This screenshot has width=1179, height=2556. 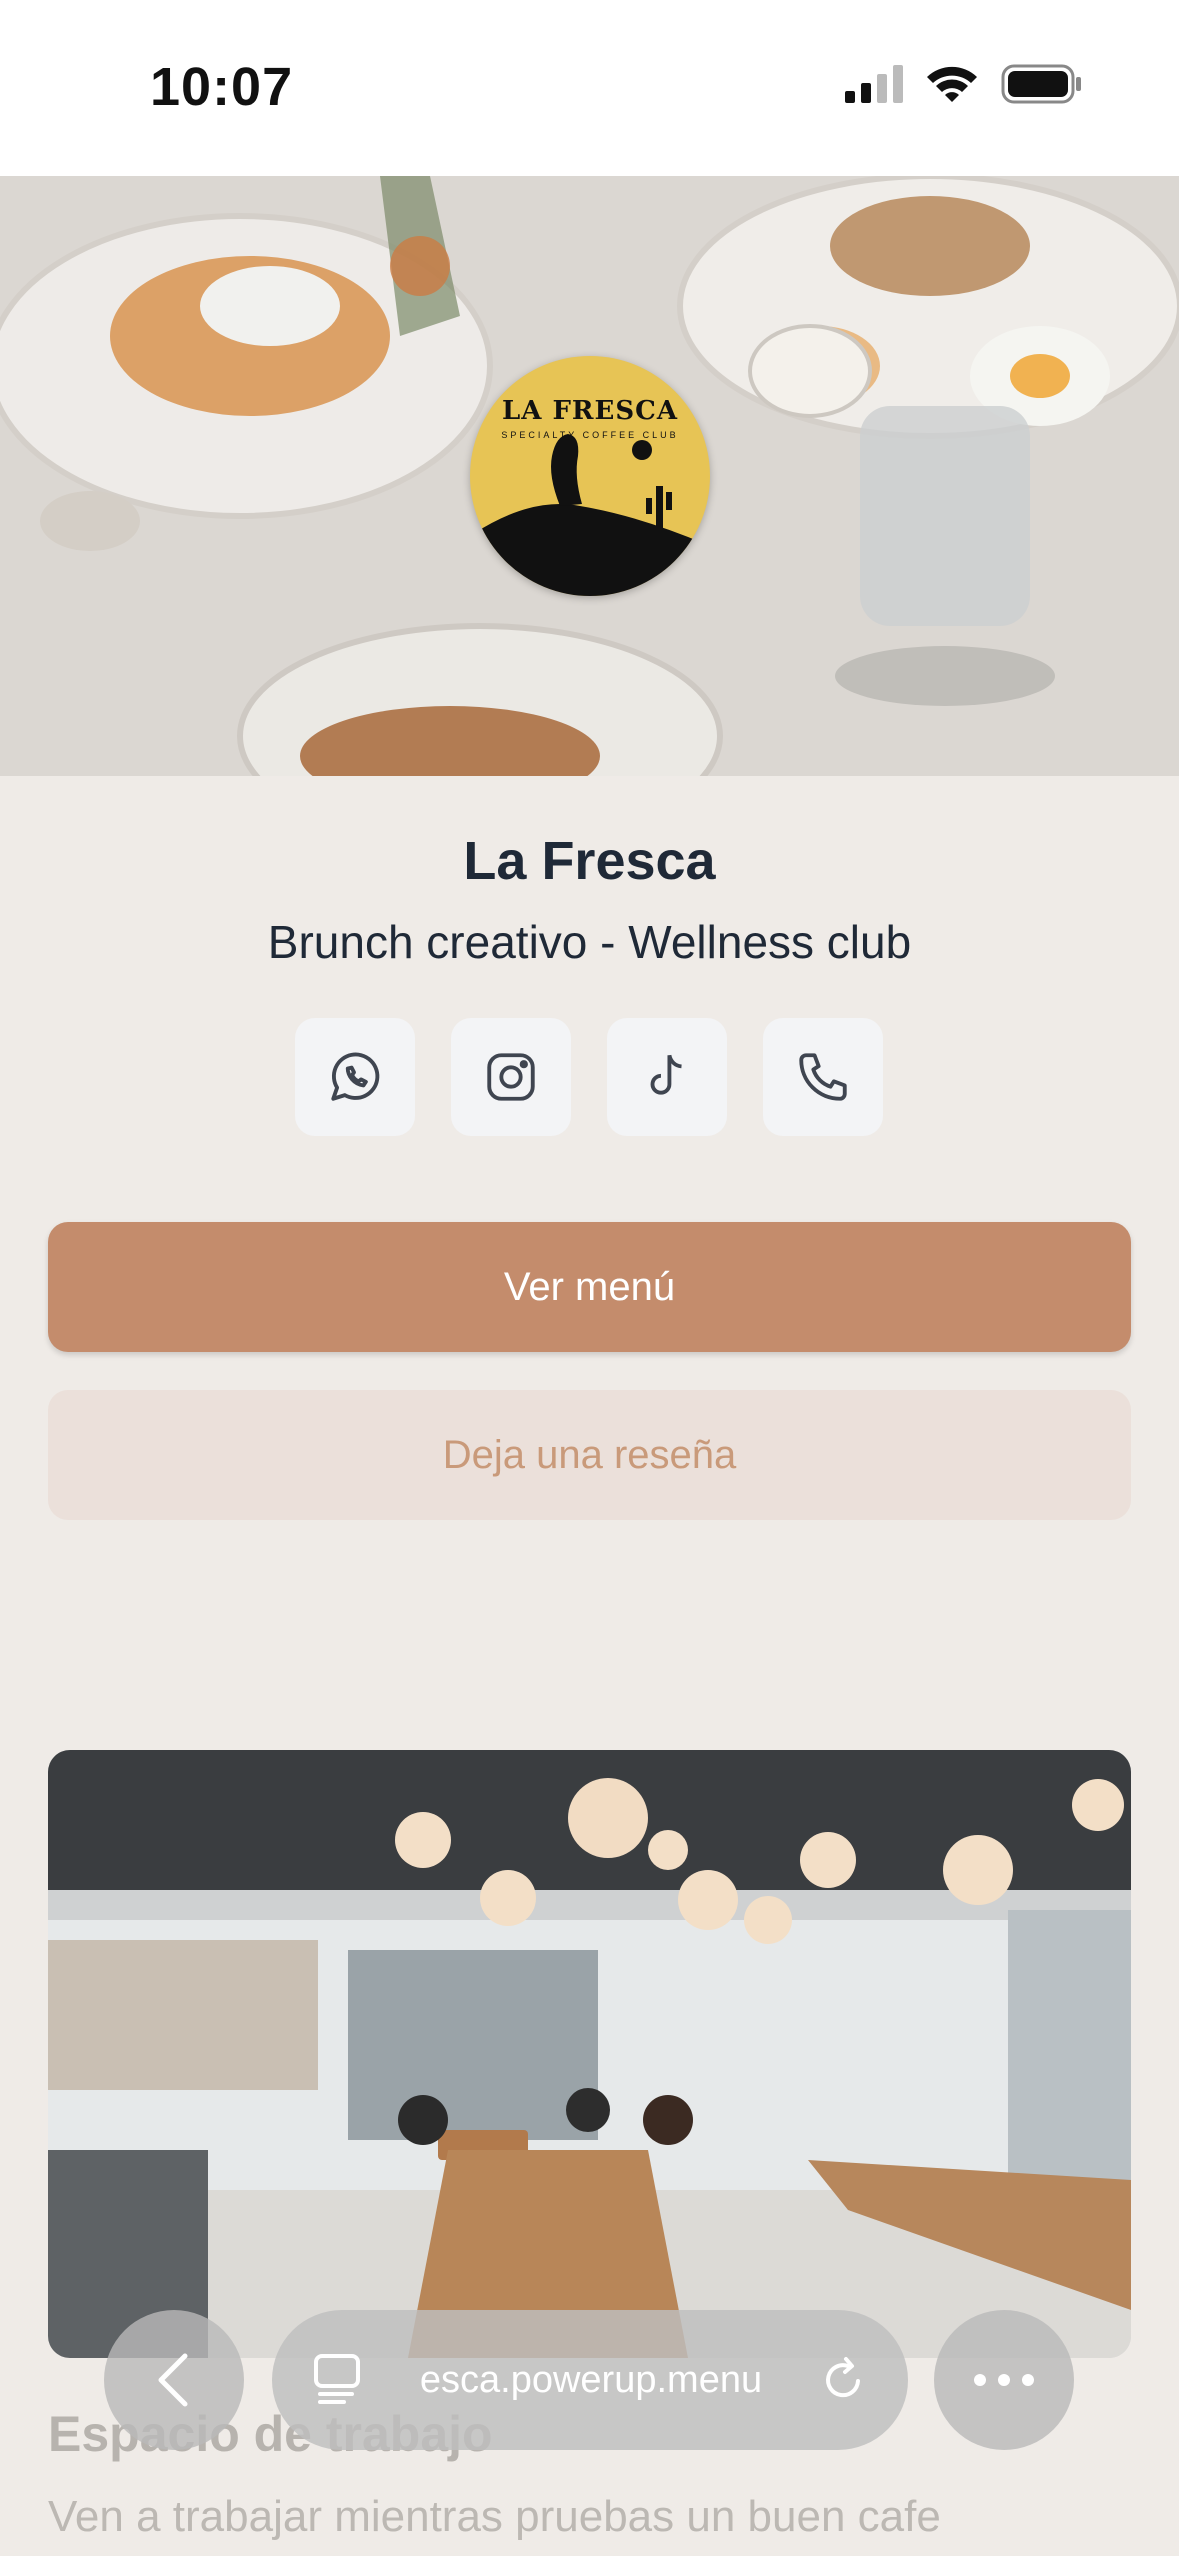 I want to click on address-bar: esca.powerup.menu, so click(x=590, y=2380).